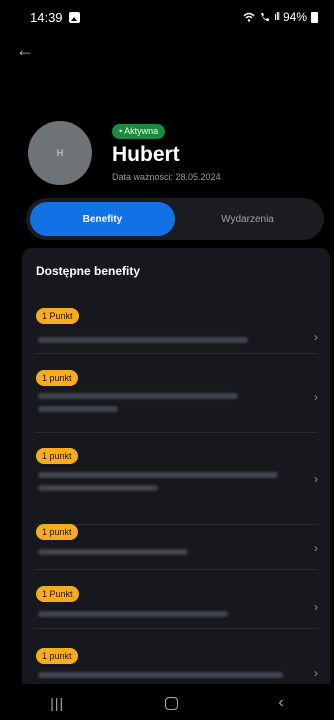  Describe the element at coordinates (249, 17) in the screenshot. I see `wifi-icon` at that location.